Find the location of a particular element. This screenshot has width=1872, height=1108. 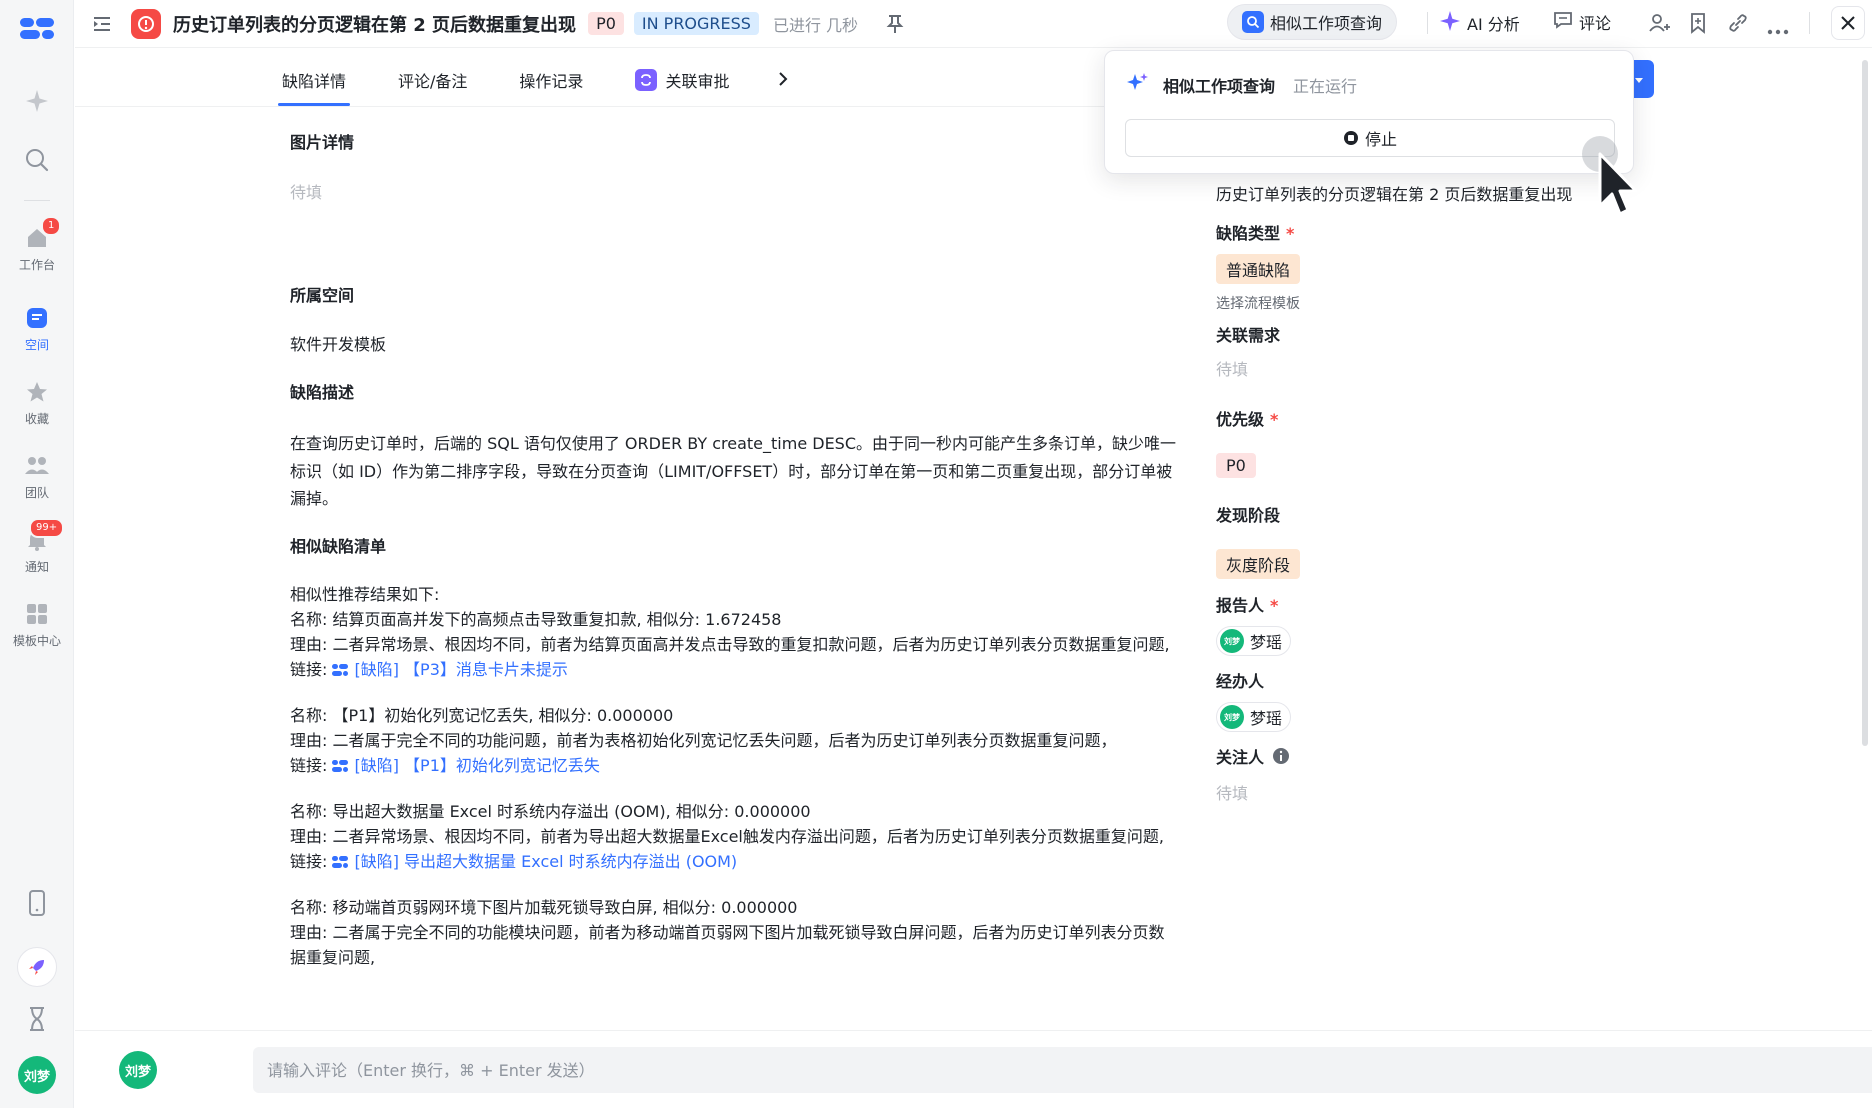

item-name-text: 结算页面高并发下的高频点击导致重复扣款, 相似分: 1.672458 is located at coordinates (557, 619).